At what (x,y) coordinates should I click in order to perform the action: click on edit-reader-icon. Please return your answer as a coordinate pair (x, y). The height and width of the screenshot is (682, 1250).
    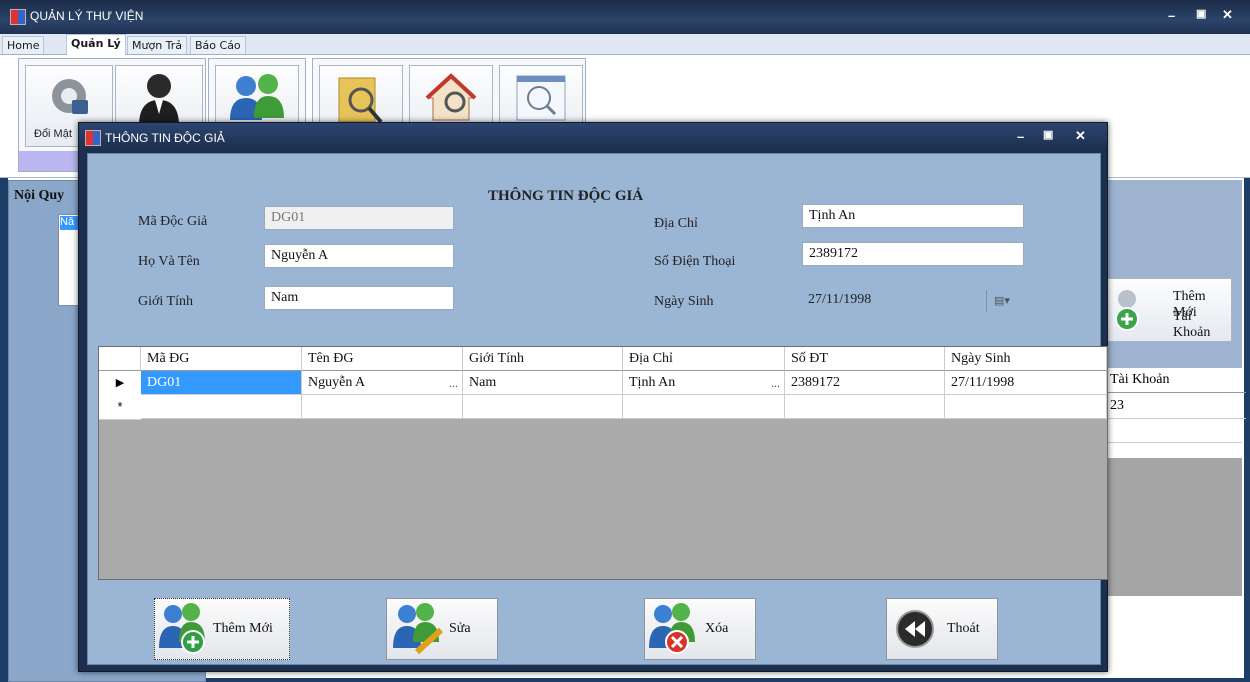
    Looking at the image, I should click on (418, 629).